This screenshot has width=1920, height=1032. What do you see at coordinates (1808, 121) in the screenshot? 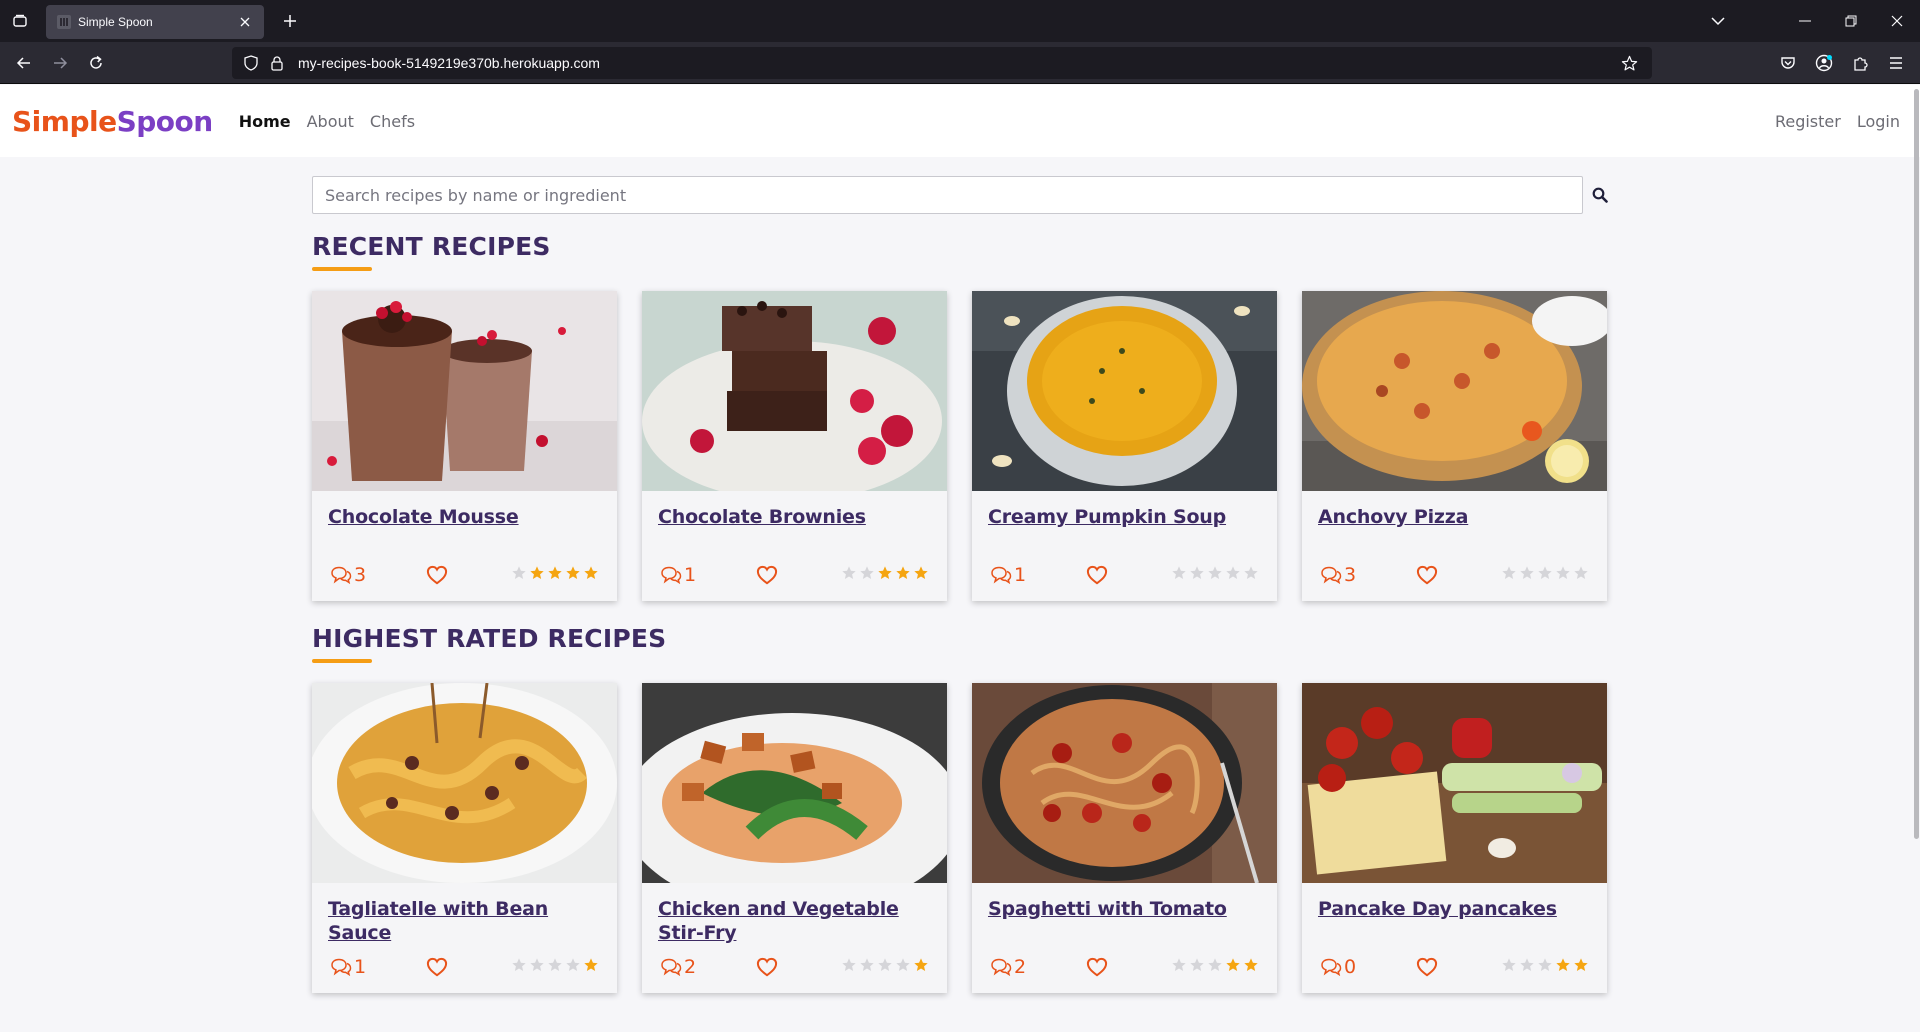
I see `register-link: Register` at bounding box center [1808, 121].